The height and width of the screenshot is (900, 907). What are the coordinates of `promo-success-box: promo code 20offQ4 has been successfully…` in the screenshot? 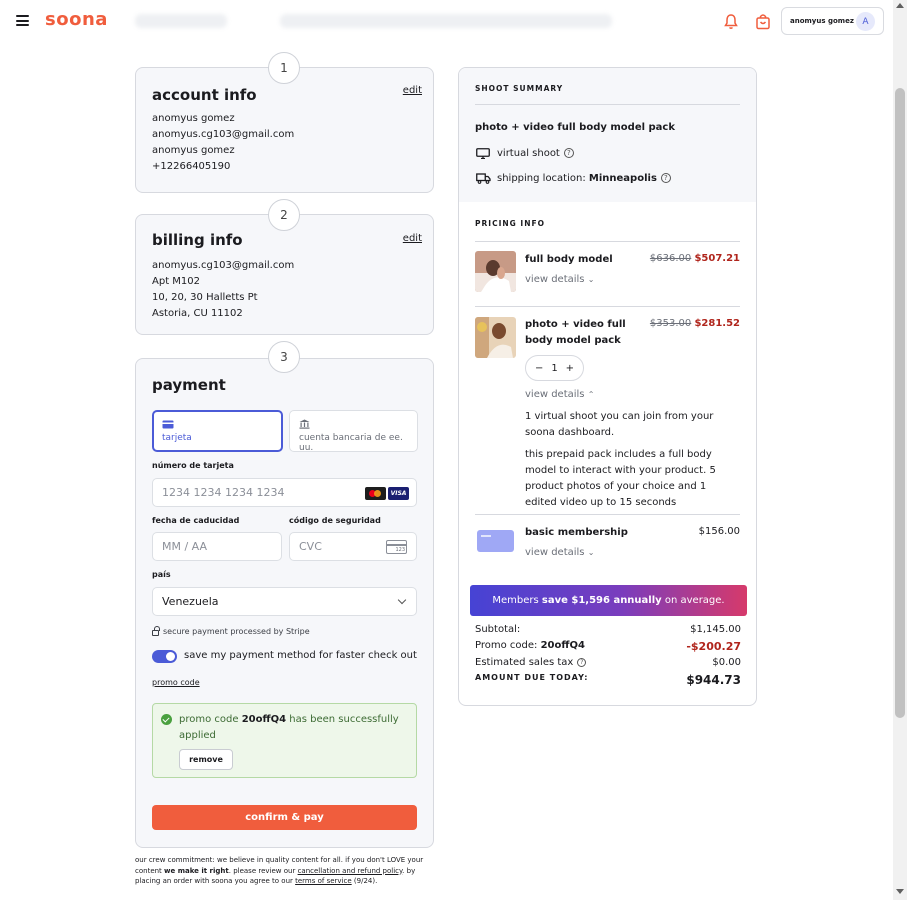 It's located at (284, 740).